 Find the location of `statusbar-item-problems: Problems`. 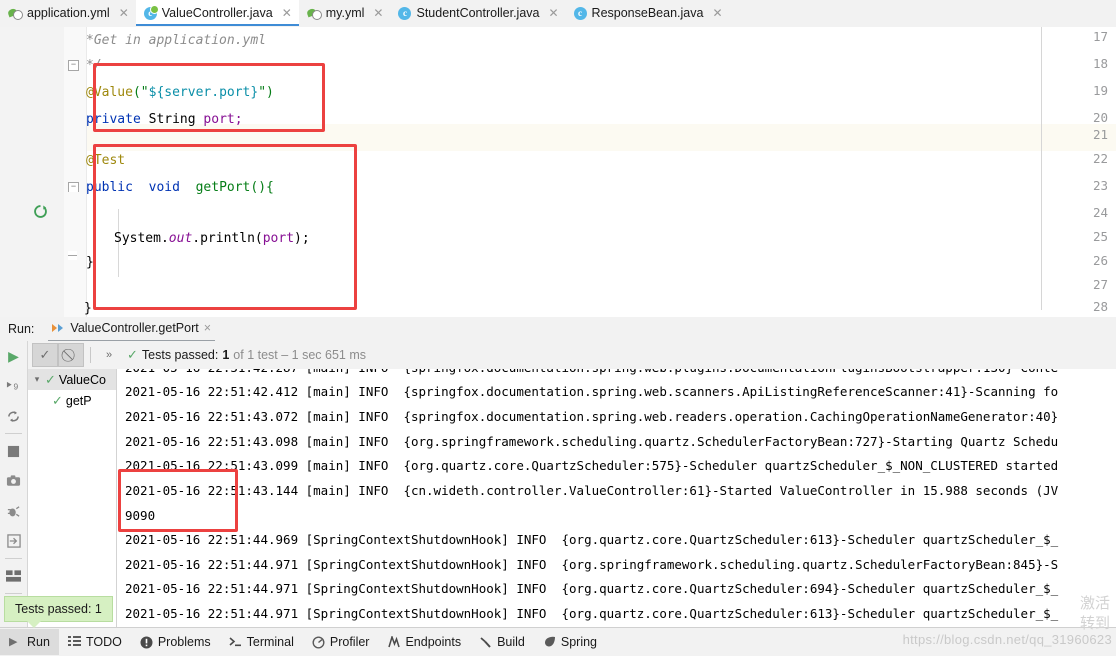

statusbar-item-problems: Problems is located at coordinates (175, 642).